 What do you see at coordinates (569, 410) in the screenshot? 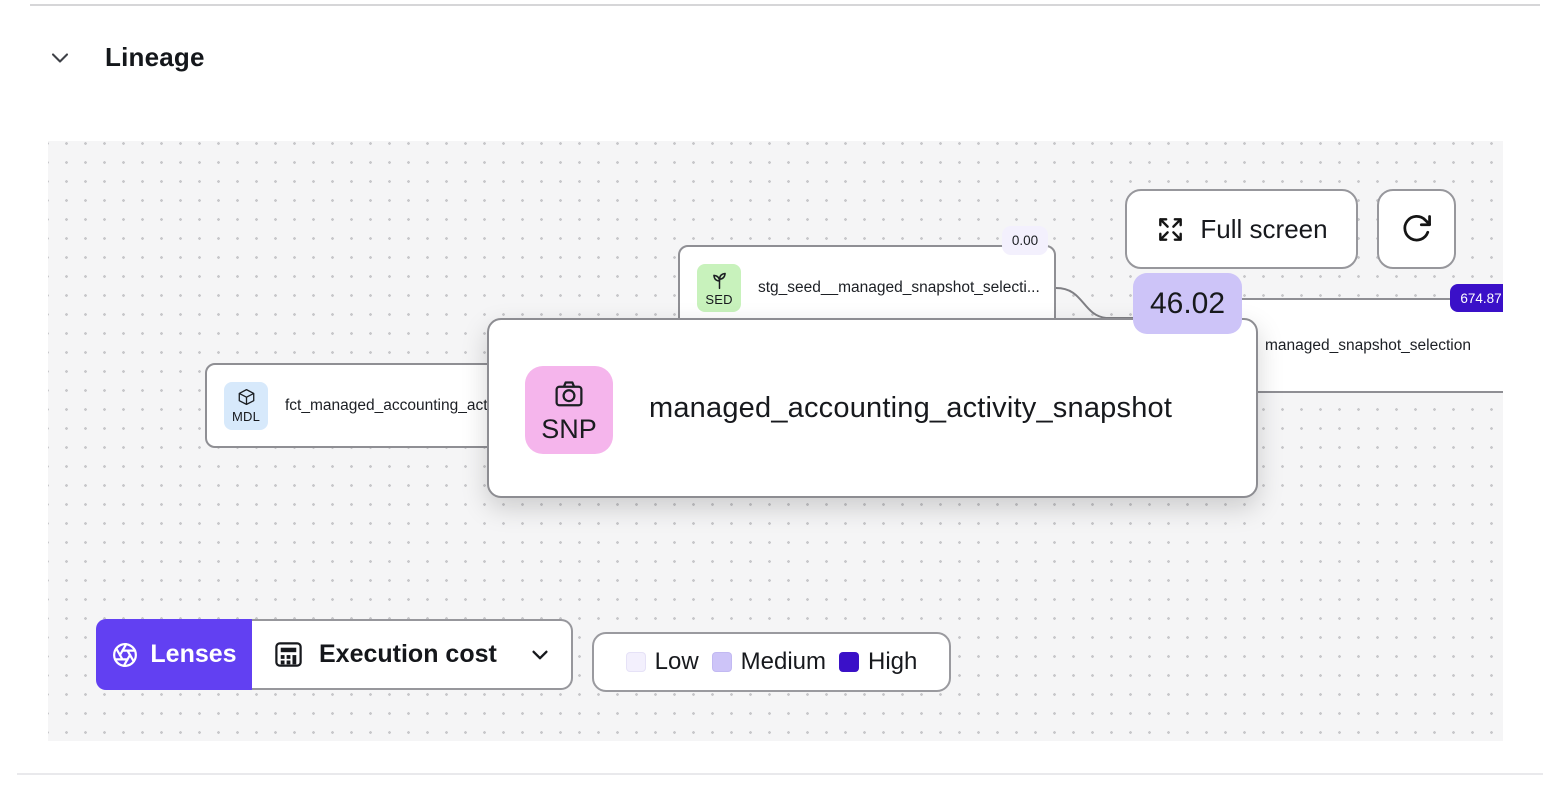
I see `snapshot-type-badge: SNP` at bounding box center [569, 410].